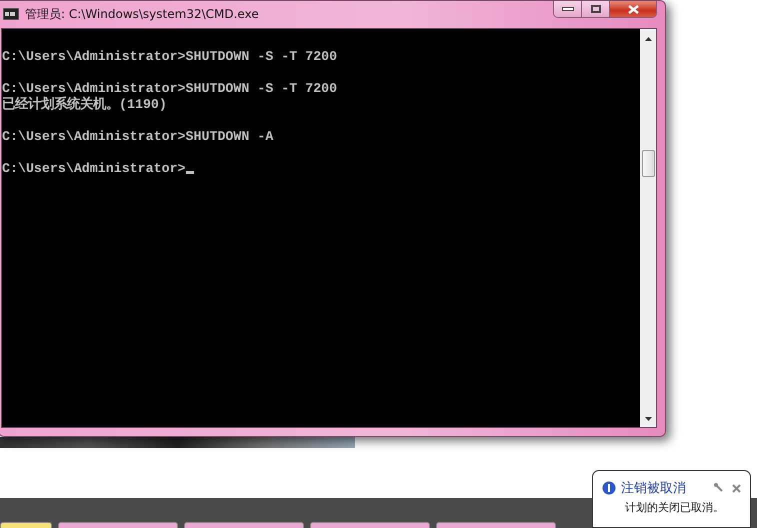 This screenshot has height=528, width=757. I want to click on notification-title: 注销被取消, so click(654, 488).